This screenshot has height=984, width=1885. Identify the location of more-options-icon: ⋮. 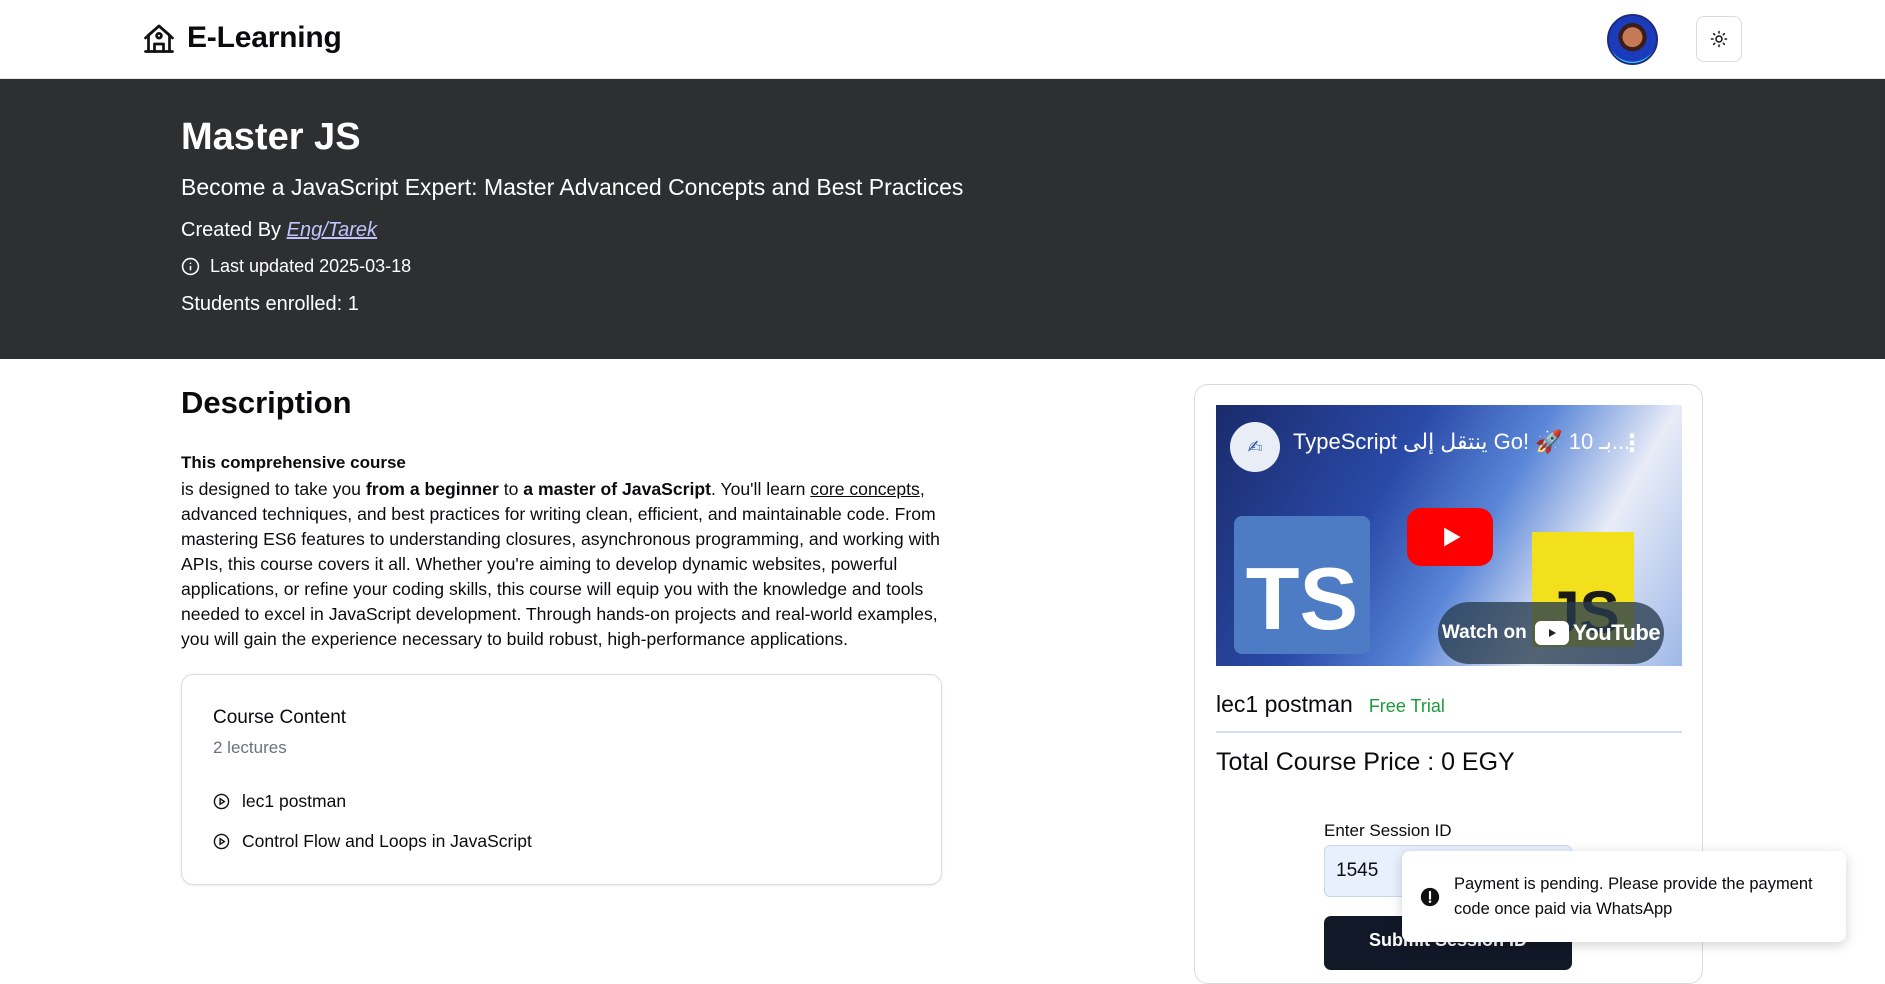
(1632, 443).